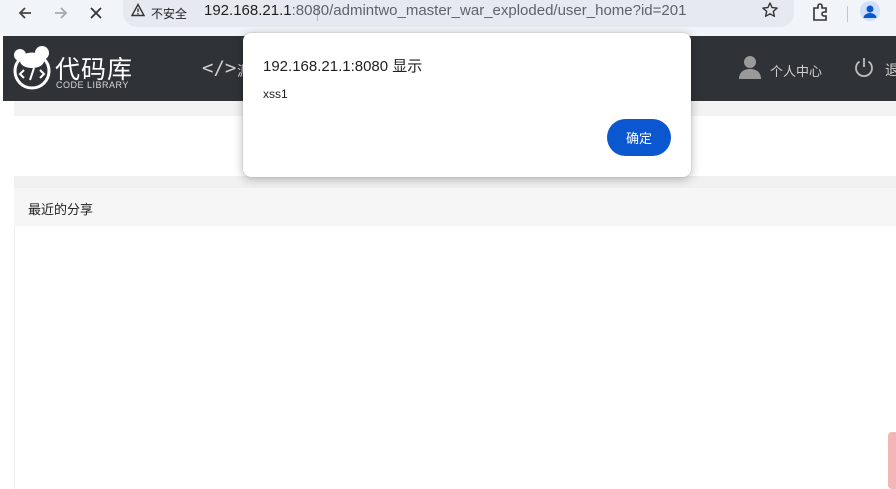 The height and width of the screenshot is (489, 896). I want to click on side-floating-tab, so click(892, 460).